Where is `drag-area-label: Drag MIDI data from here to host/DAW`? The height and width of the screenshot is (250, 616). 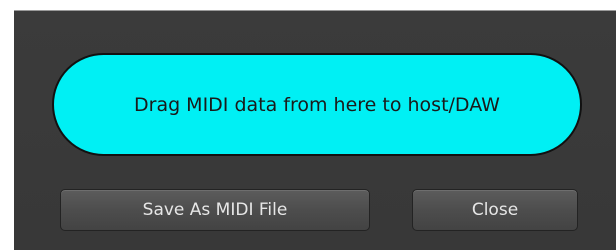 drag-area-label: Drag MIDI data from here to host/DAW is located at coordinates (317, 104).